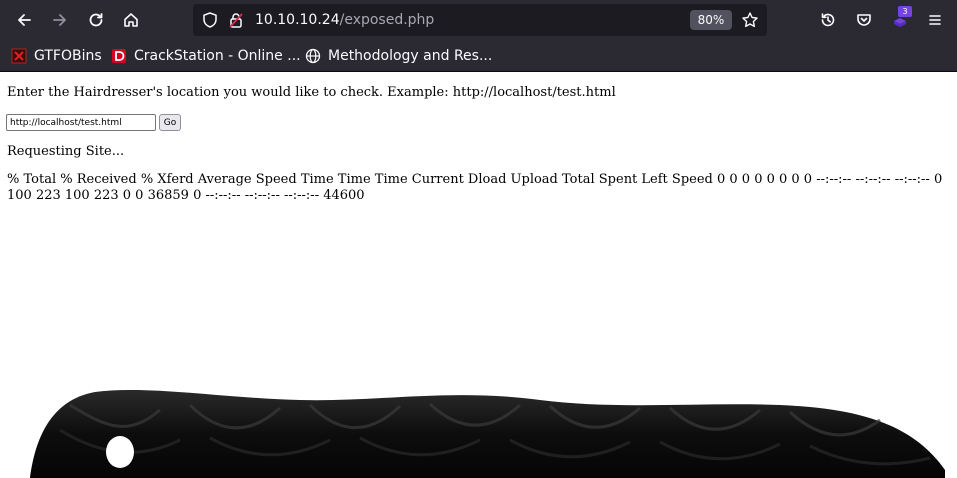 The height and width of the screenshot is (478, 957). What do you see at coordinates (313, 56) in the screenshot?
I see `globe-icon` at bounding box center [313, 56].